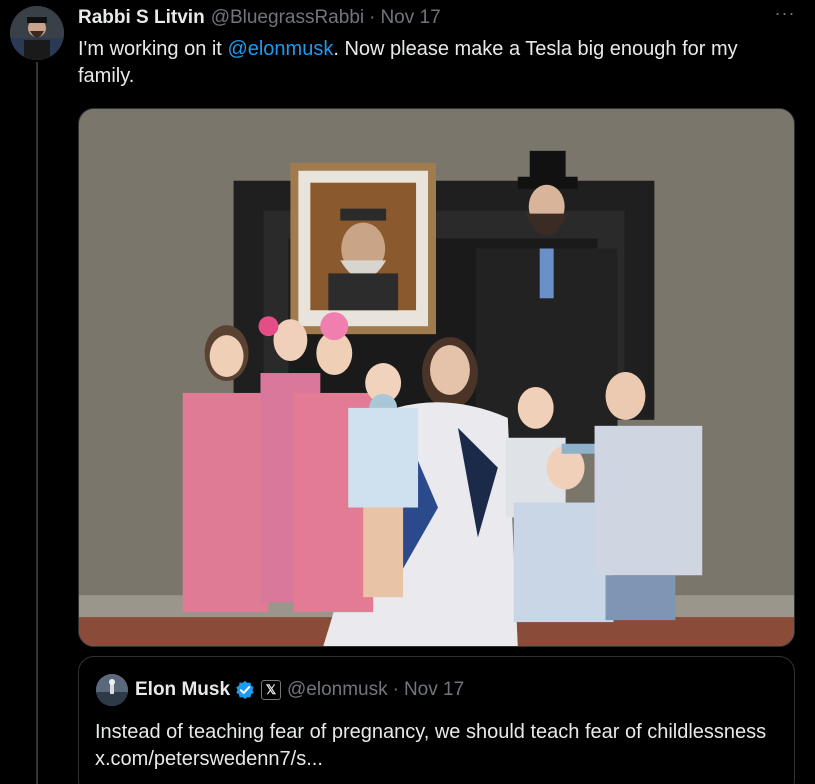  Describe the element at coordinates (182, 690) in the screenshot. I see `quoted-author-name: Elon Musk` at that location.